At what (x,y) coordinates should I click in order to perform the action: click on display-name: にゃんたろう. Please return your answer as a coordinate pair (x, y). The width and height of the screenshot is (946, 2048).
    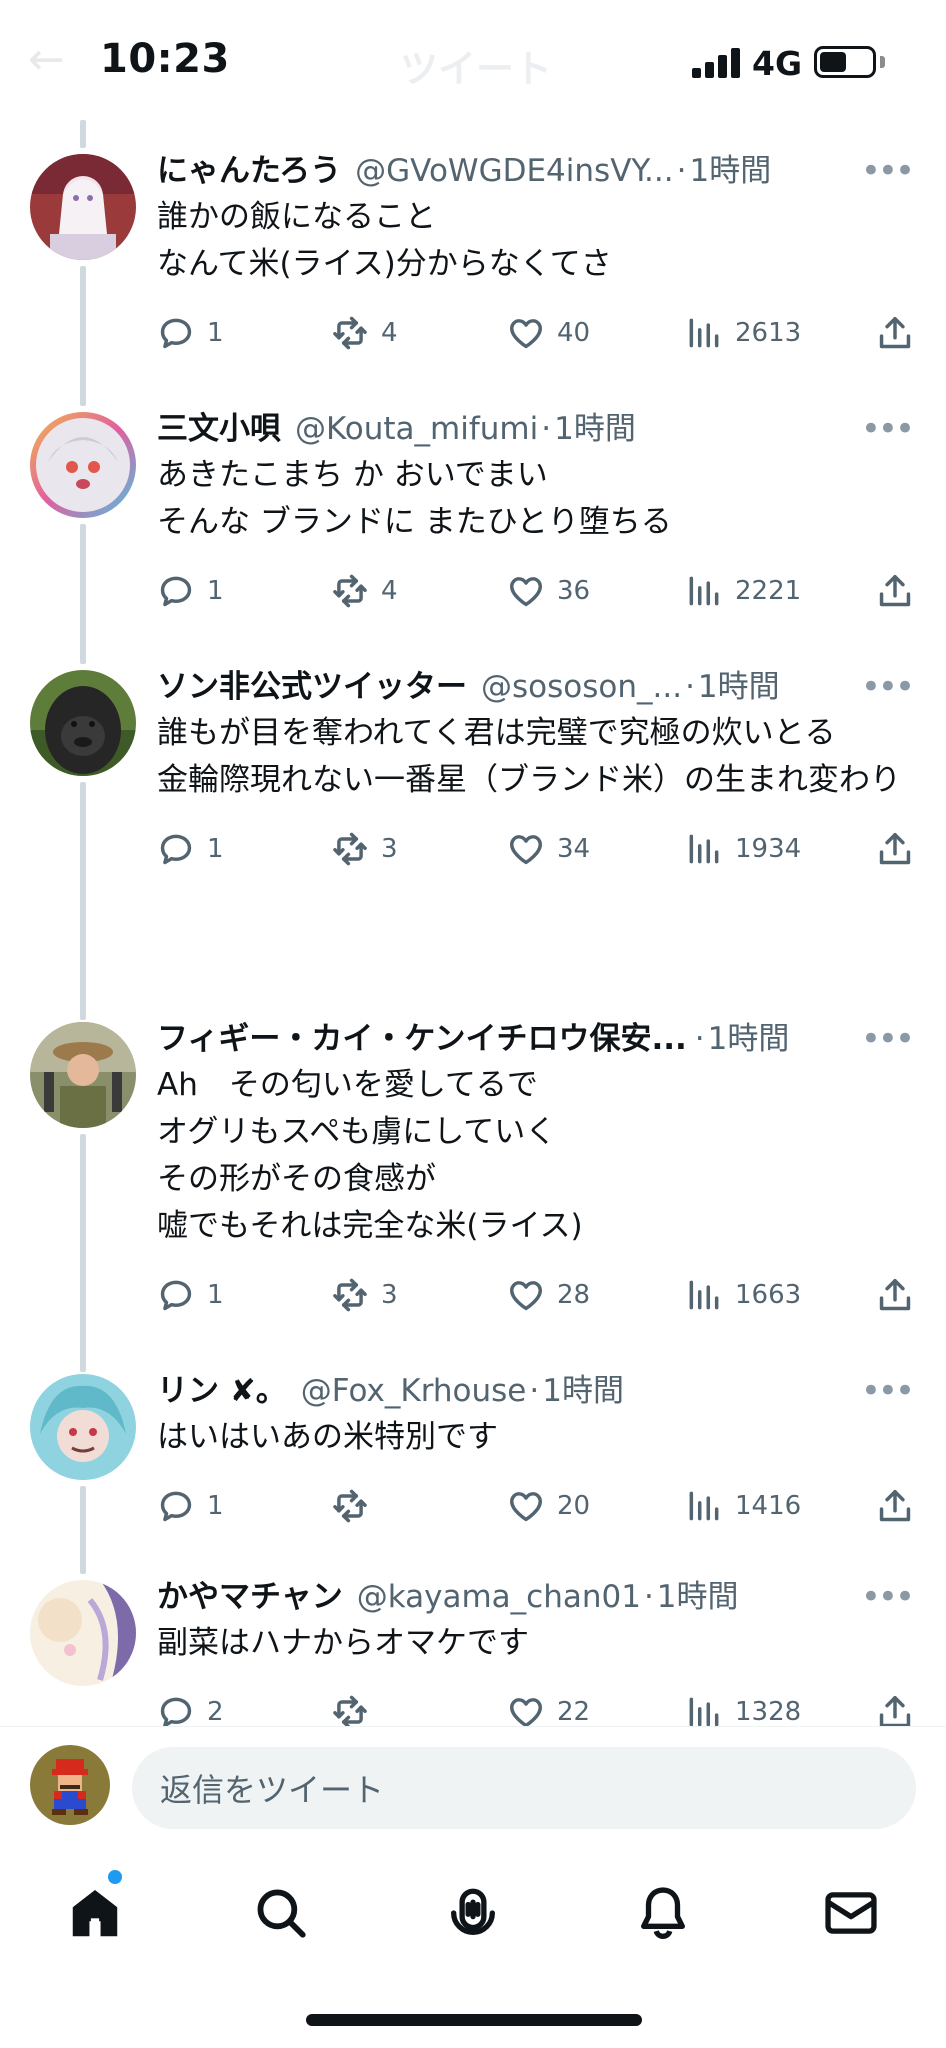
    Looking at the image, I should click on (249, 171).